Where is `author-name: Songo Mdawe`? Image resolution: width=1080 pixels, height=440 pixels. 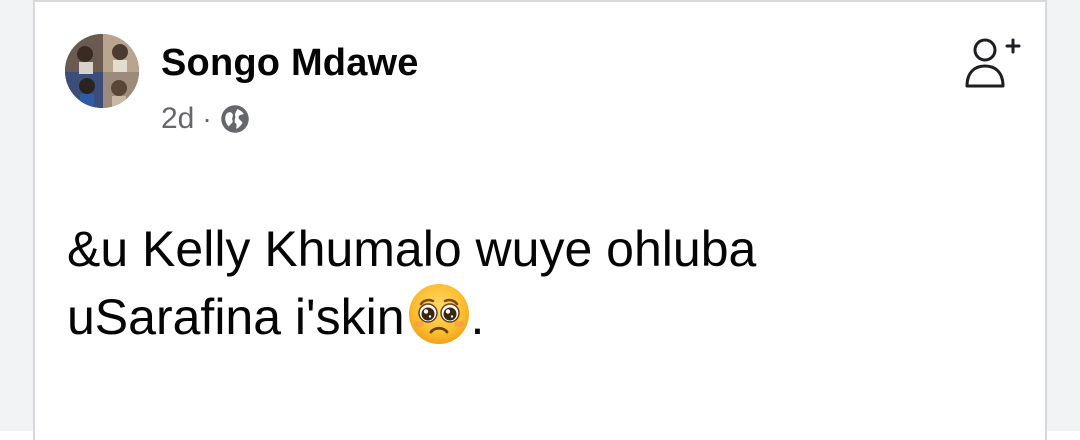 author-name: Songo Mdawe is located at coordinates (290, 63).